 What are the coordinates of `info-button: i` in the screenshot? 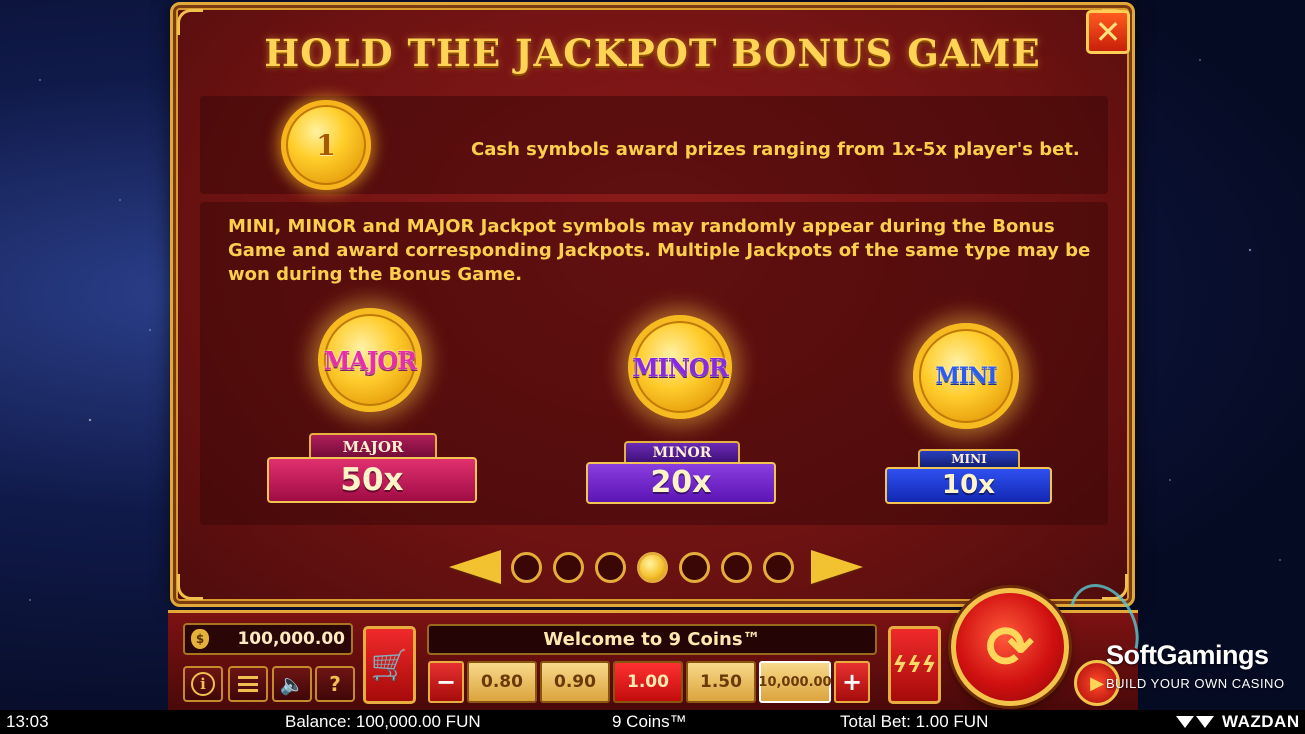 It's located at (203, 684).